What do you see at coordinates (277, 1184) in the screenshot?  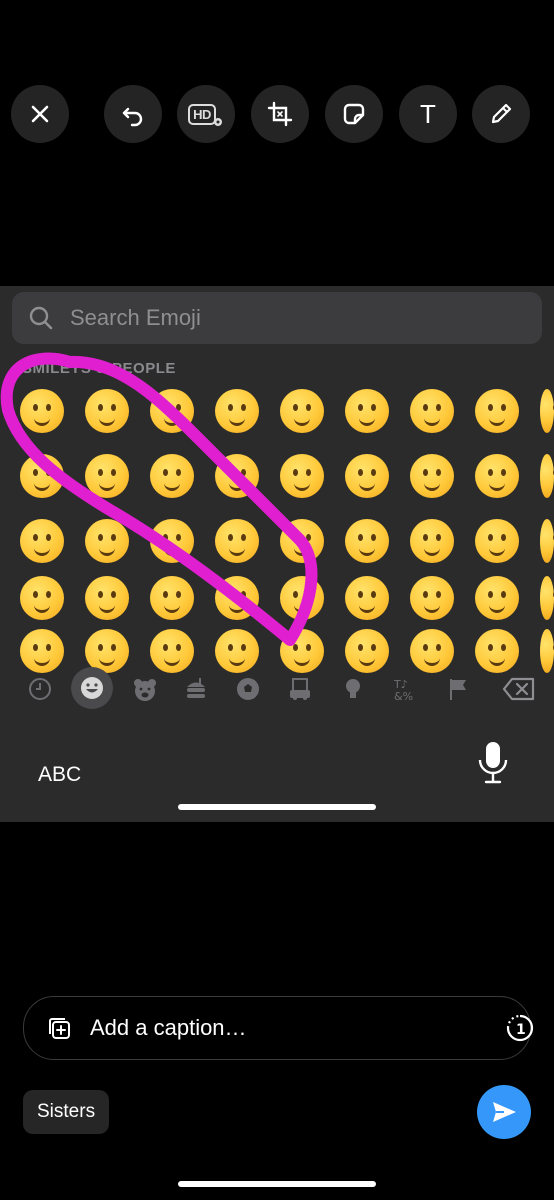 I see `home-indicator` at bounding box center [277, 1184].